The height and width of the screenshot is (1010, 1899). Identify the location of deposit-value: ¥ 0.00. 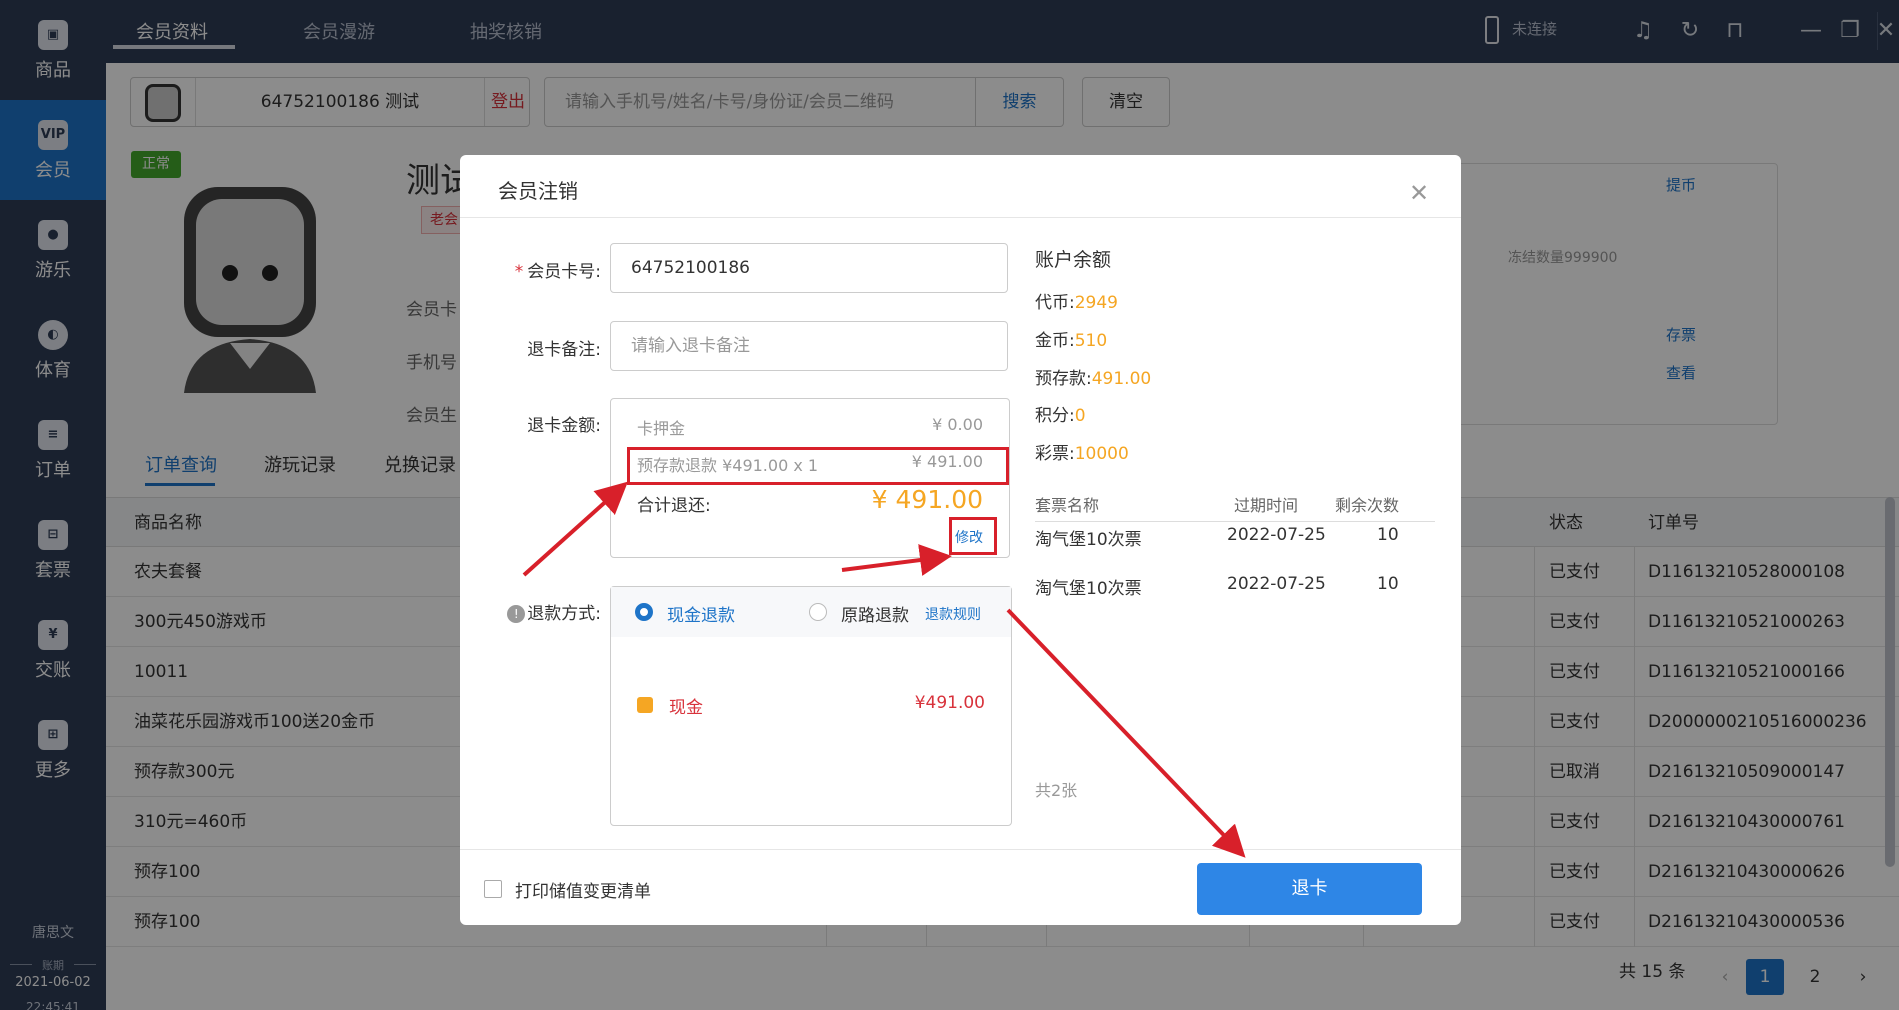
(957, 424).